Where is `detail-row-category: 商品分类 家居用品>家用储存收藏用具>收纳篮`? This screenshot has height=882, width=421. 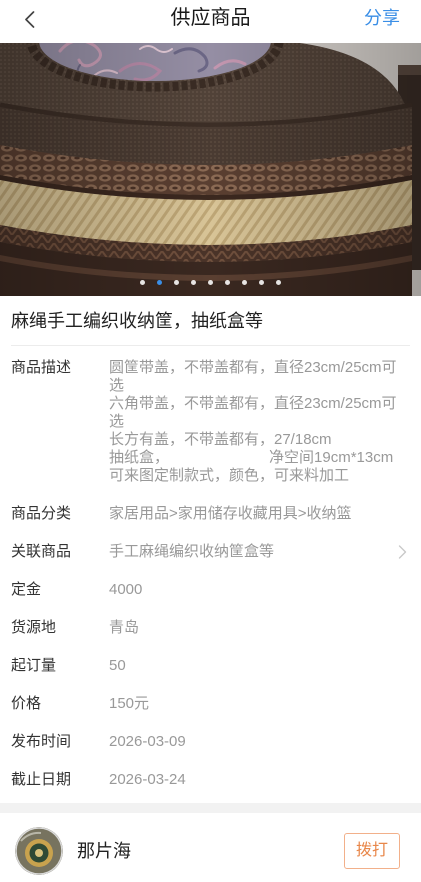 detail-row-category: 商品分类 家居用品>家用储存收藏用具>收纳篮 is located at coordinates (210, 514).